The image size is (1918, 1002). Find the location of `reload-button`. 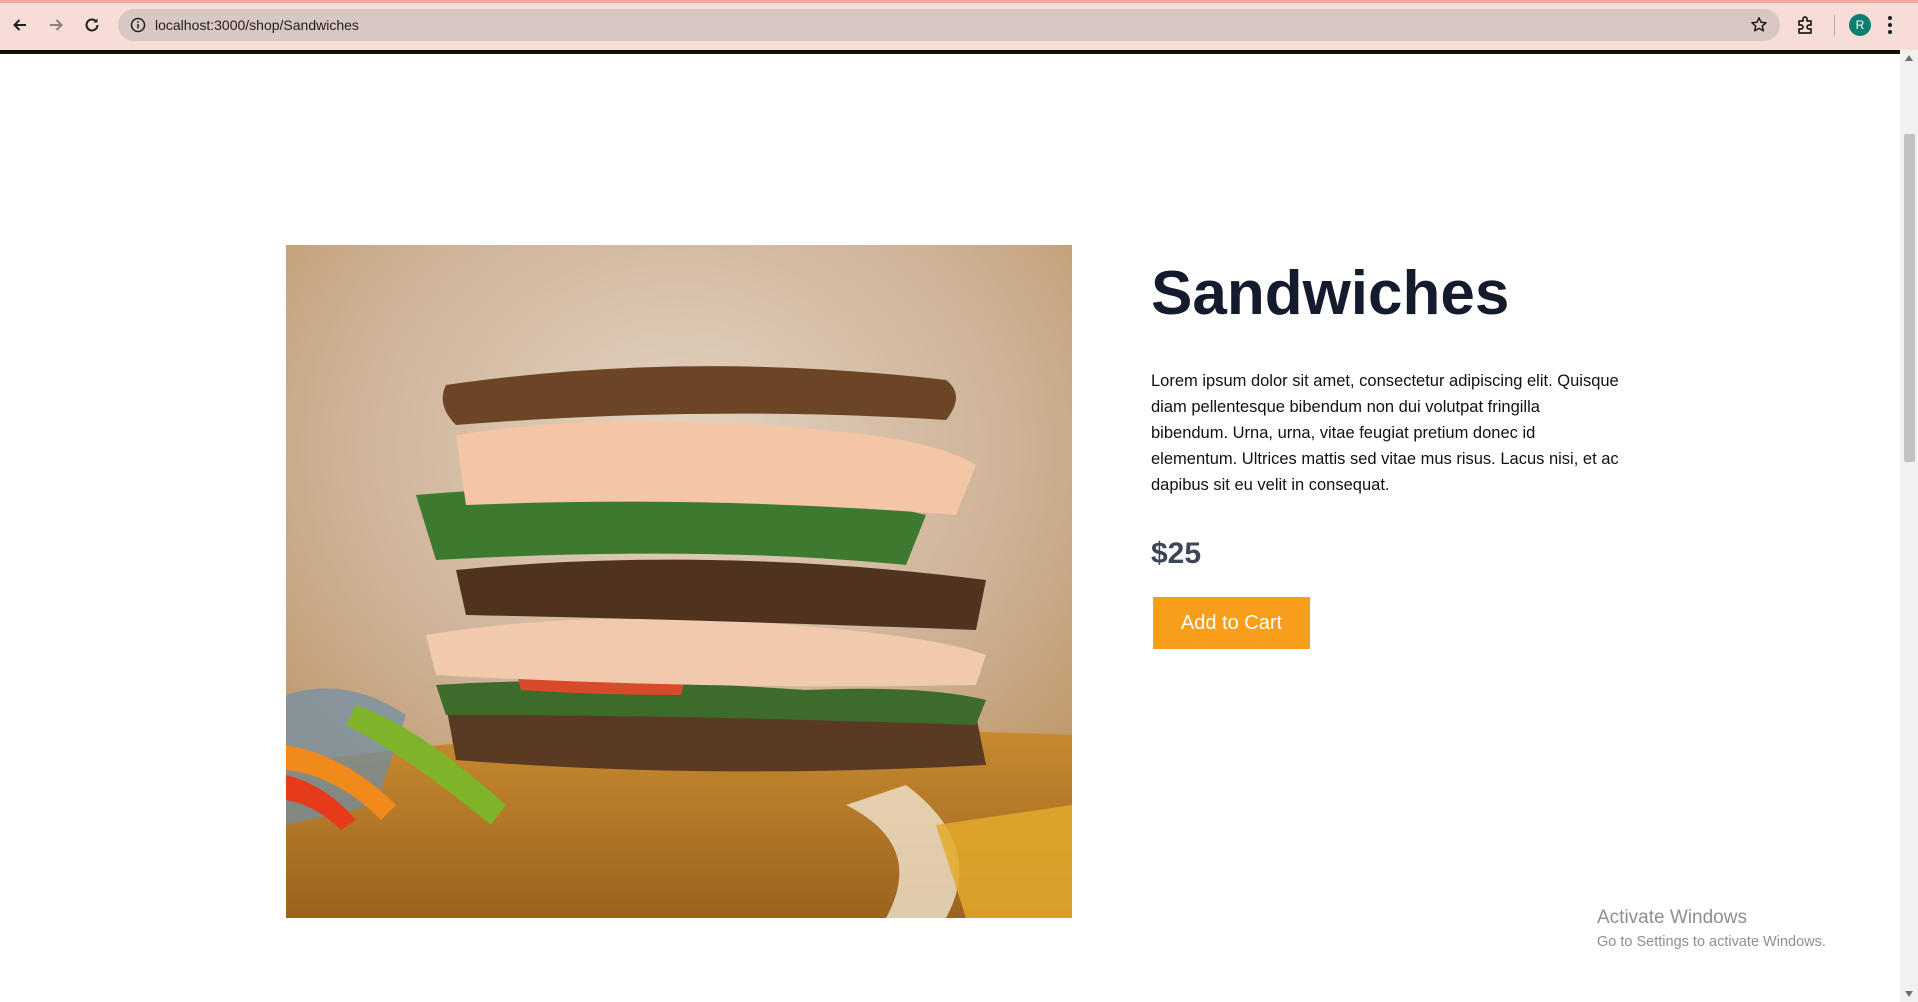

reload-button is located at coordinates (92, 25).